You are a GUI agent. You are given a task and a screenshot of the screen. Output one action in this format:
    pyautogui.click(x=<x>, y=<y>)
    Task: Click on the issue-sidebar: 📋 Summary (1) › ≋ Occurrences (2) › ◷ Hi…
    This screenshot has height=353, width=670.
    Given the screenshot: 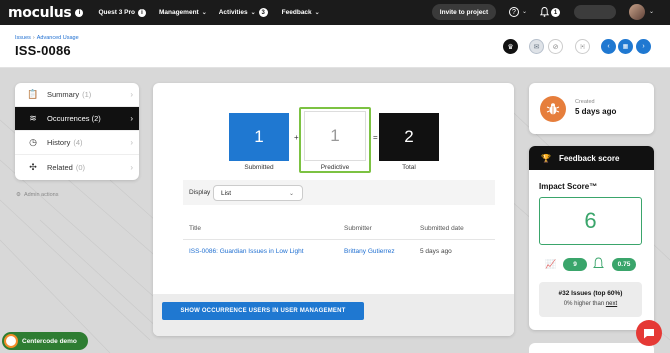 What is the action you would take?
    pyautogui.click(x=77, y=131)
    